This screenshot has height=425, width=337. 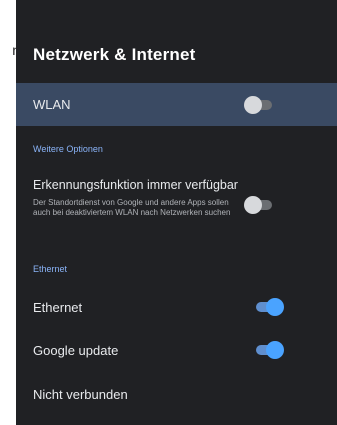 I want to click on ethernet-toggle, so click(x=268, y=307).